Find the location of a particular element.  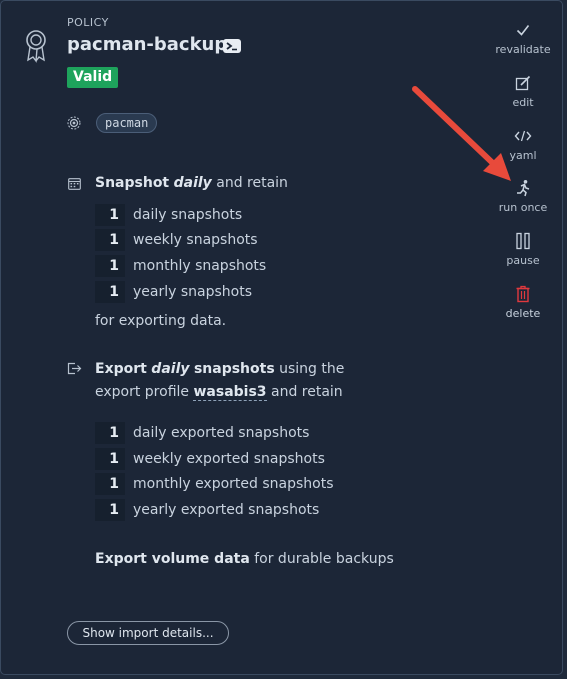

volume-rest: for durable backups is located at coordinates (324, 559).